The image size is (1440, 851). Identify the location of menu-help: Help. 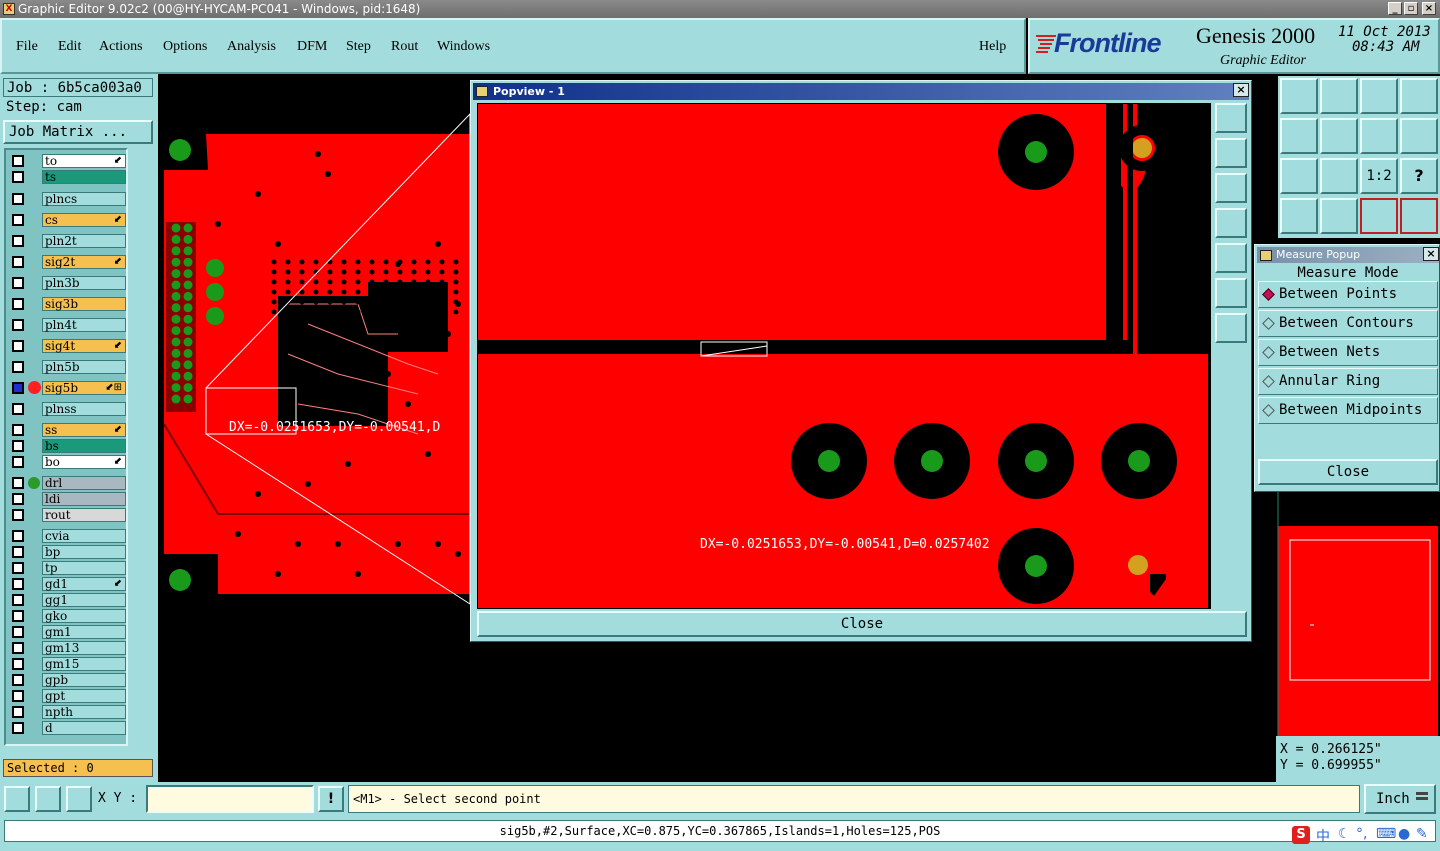
(992, 47).